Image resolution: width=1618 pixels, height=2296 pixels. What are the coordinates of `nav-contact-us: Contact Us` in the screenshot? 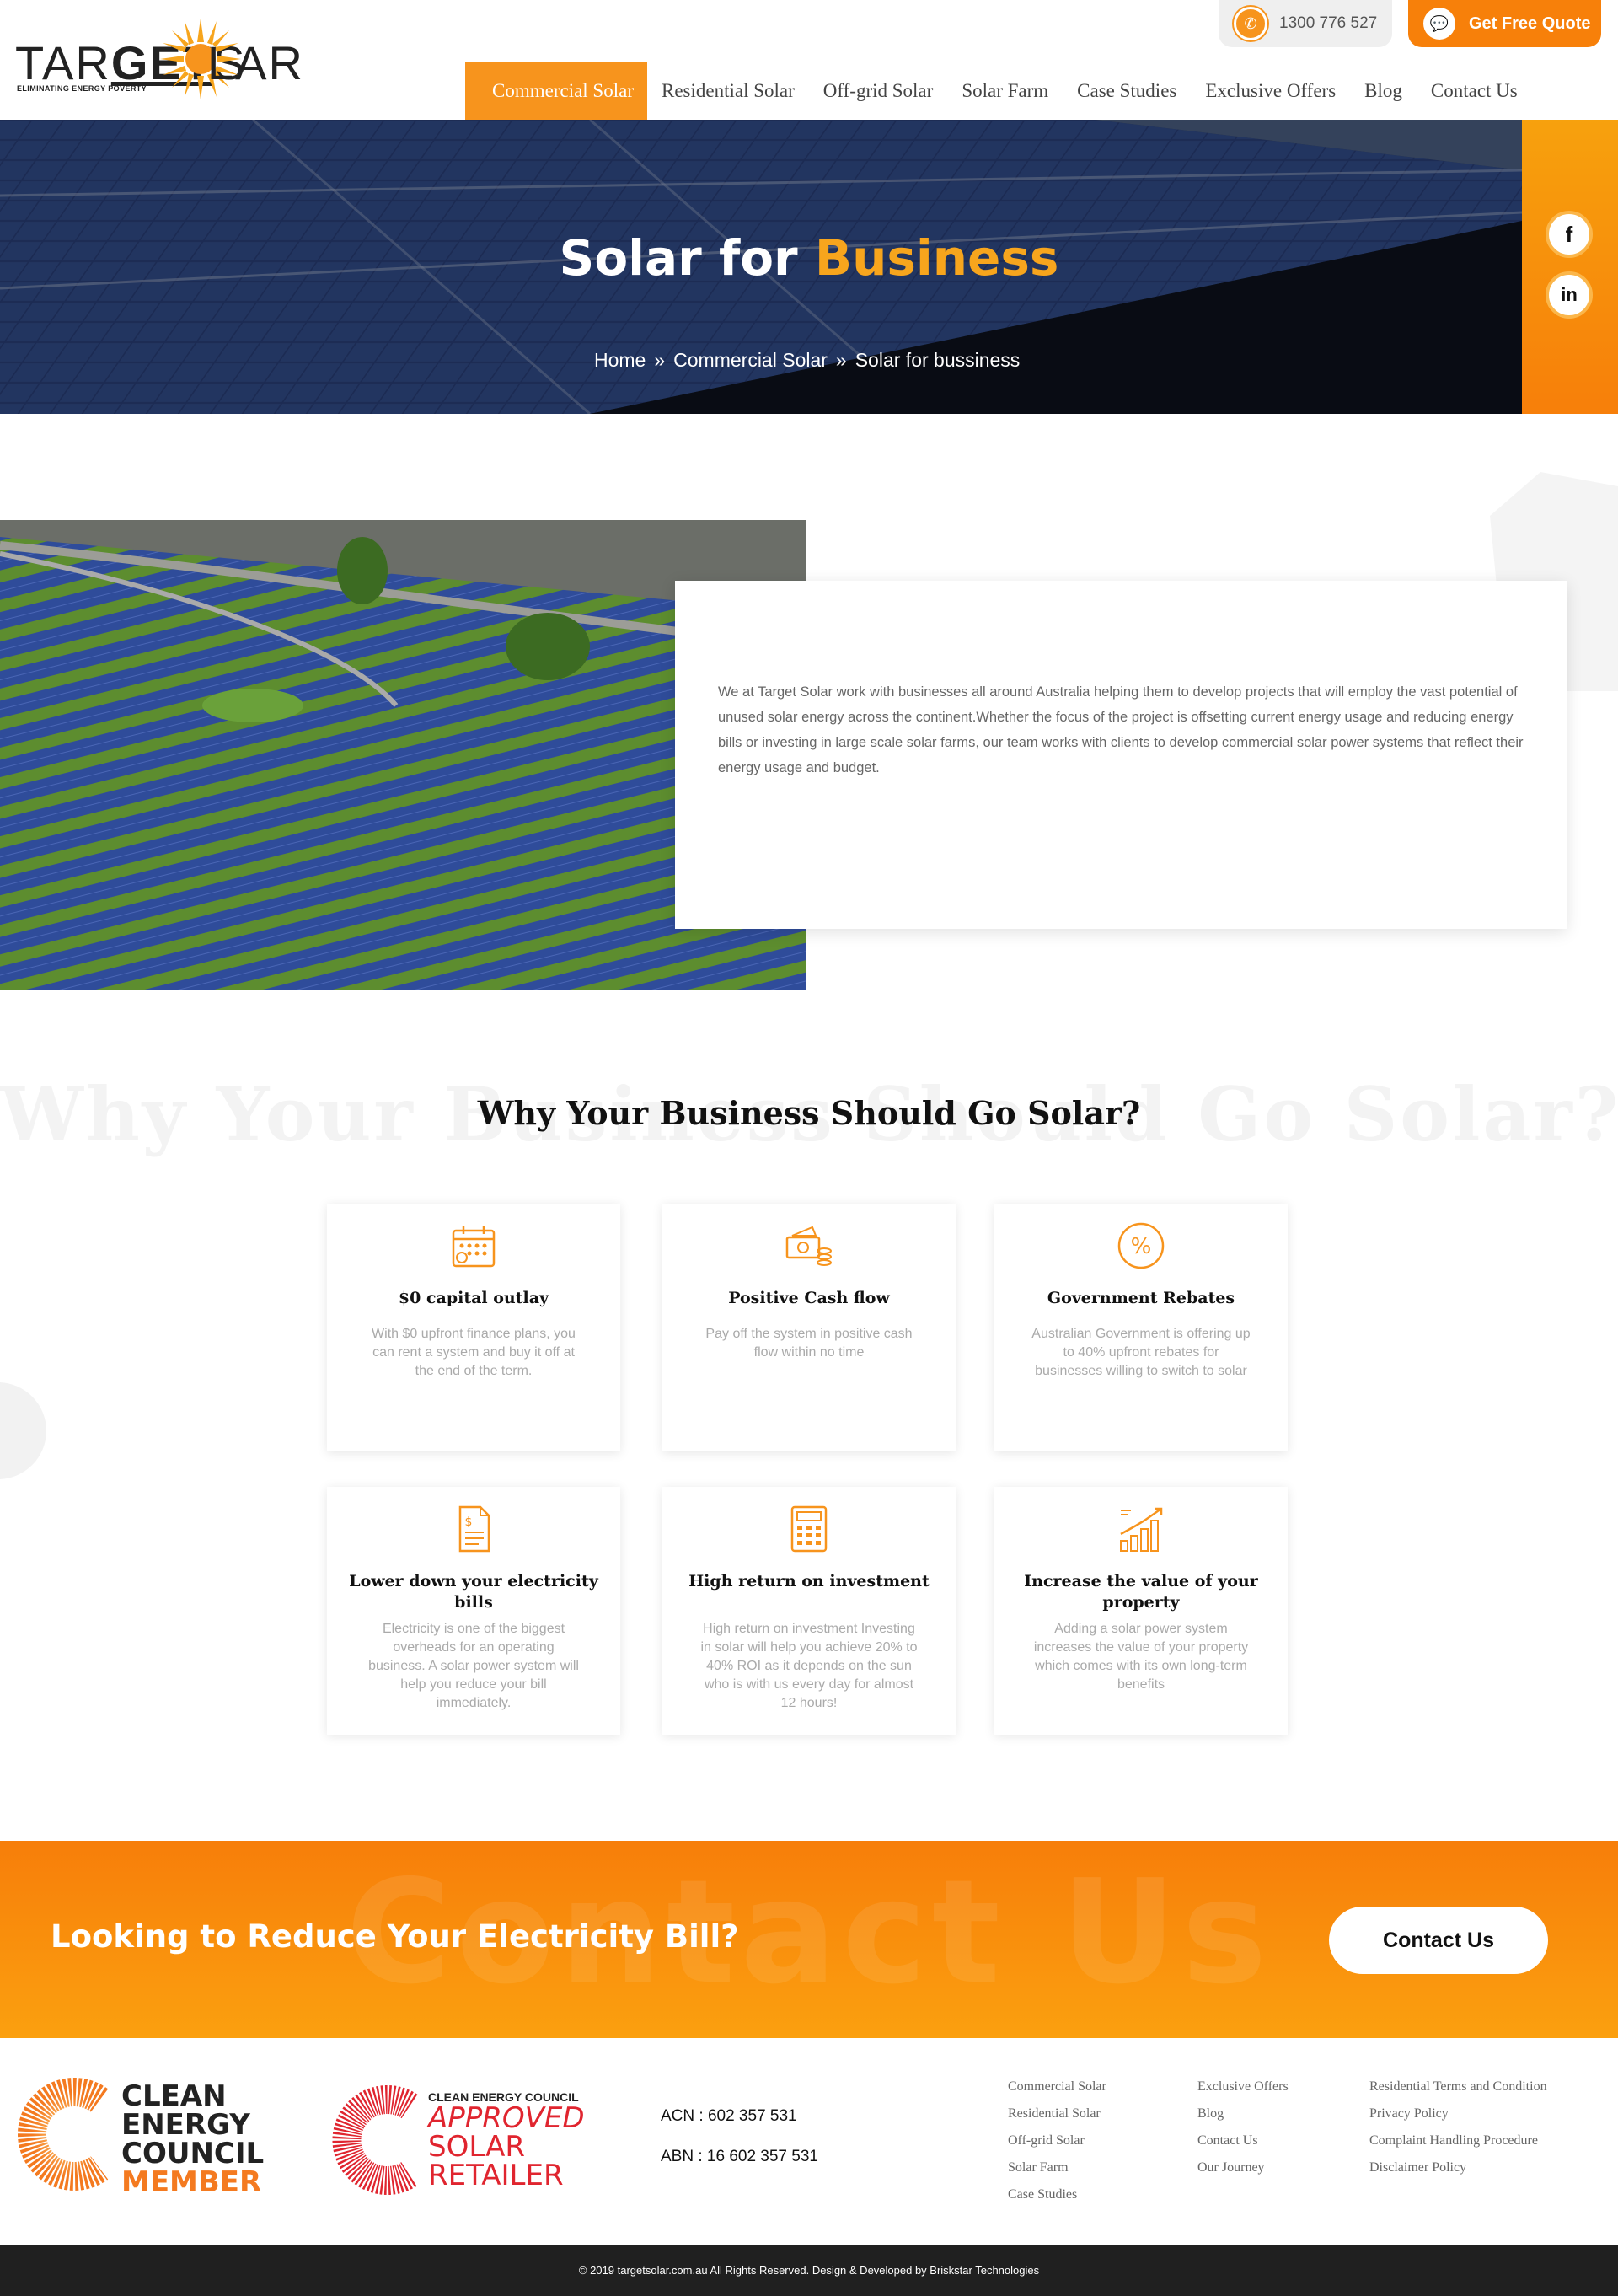 It's located at (1474, 91).